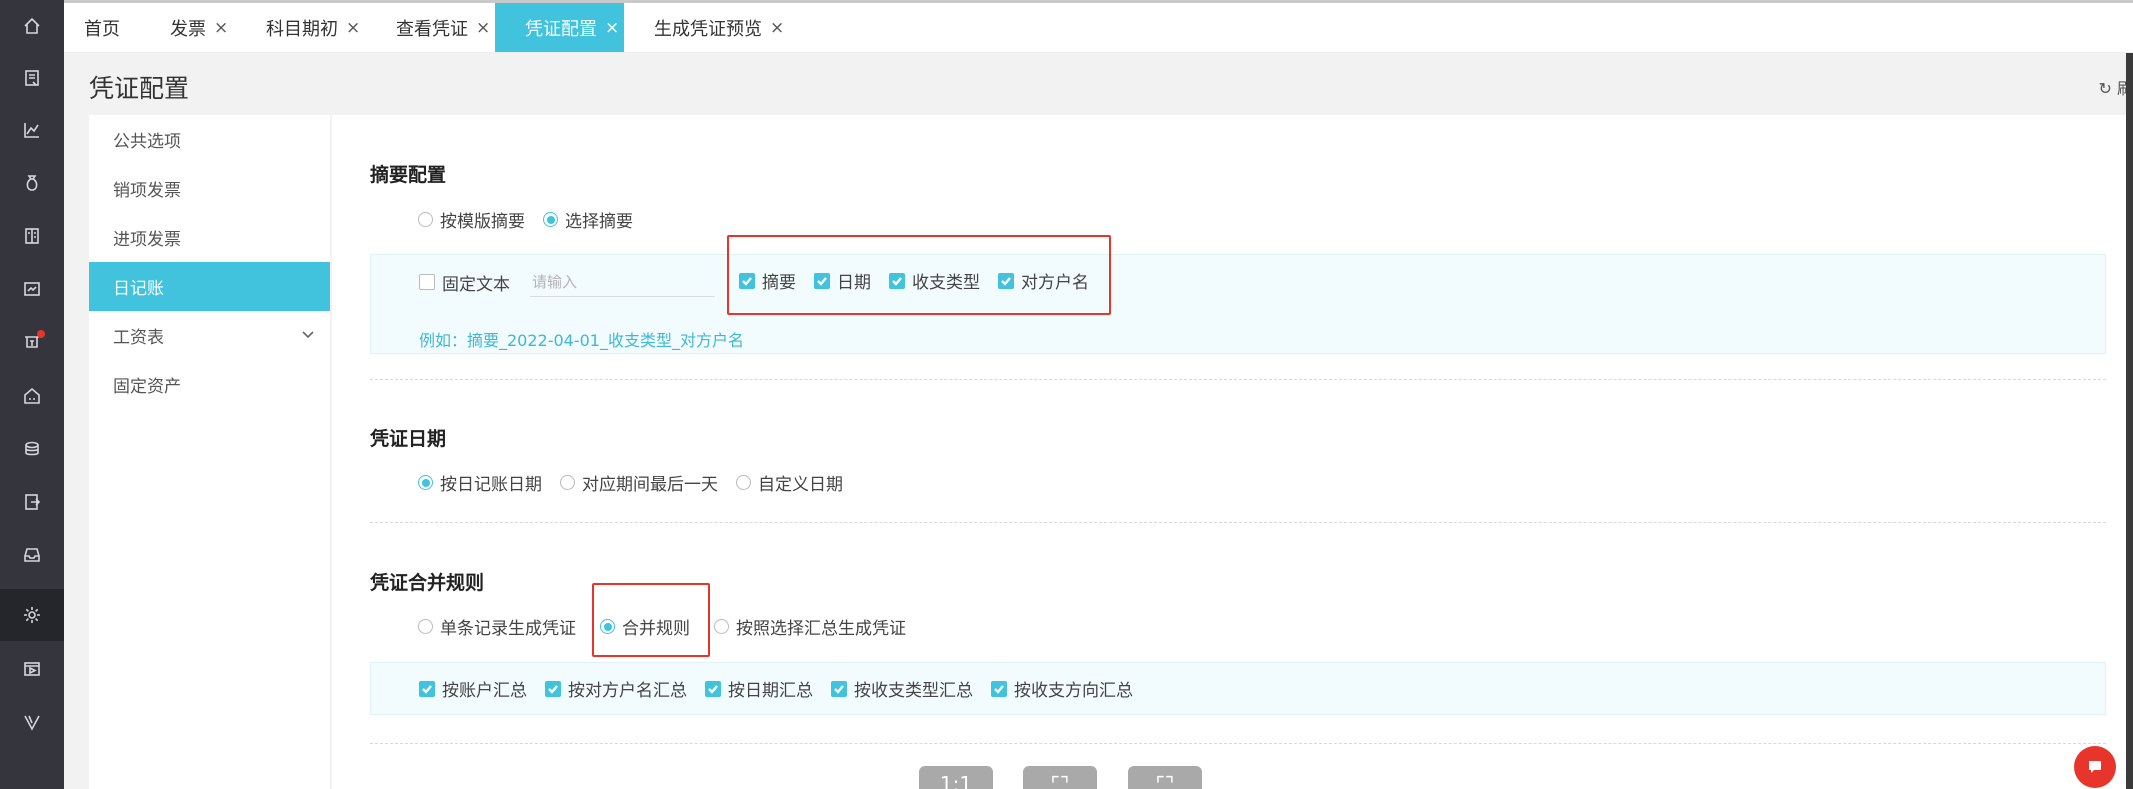  I want to click on merge-criteria-group: 按账户汇总 按对方户名汇总 按日期汇总 按收支类型汇总 按收支方向汇总, so click(785, 688).